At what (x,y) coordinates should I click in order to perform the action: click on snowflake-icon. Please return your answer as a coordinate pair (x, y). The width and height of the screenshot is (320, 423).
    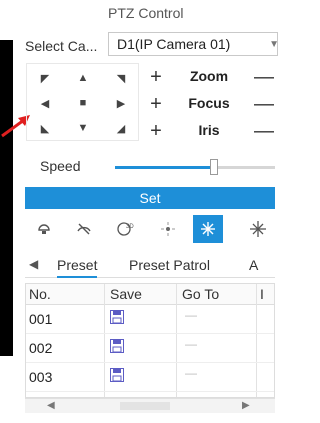
    Looking at the image, I should click on (208, 229).